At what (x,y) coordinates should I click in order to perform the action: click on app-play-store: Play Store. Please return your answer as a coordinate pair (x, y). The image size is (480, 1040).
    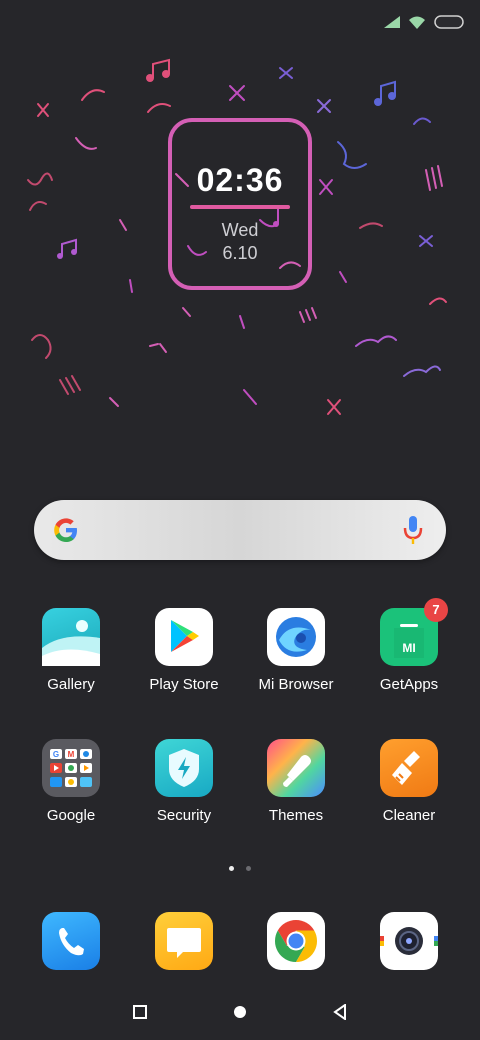
    Looking at the image, I should click on (184, 650).